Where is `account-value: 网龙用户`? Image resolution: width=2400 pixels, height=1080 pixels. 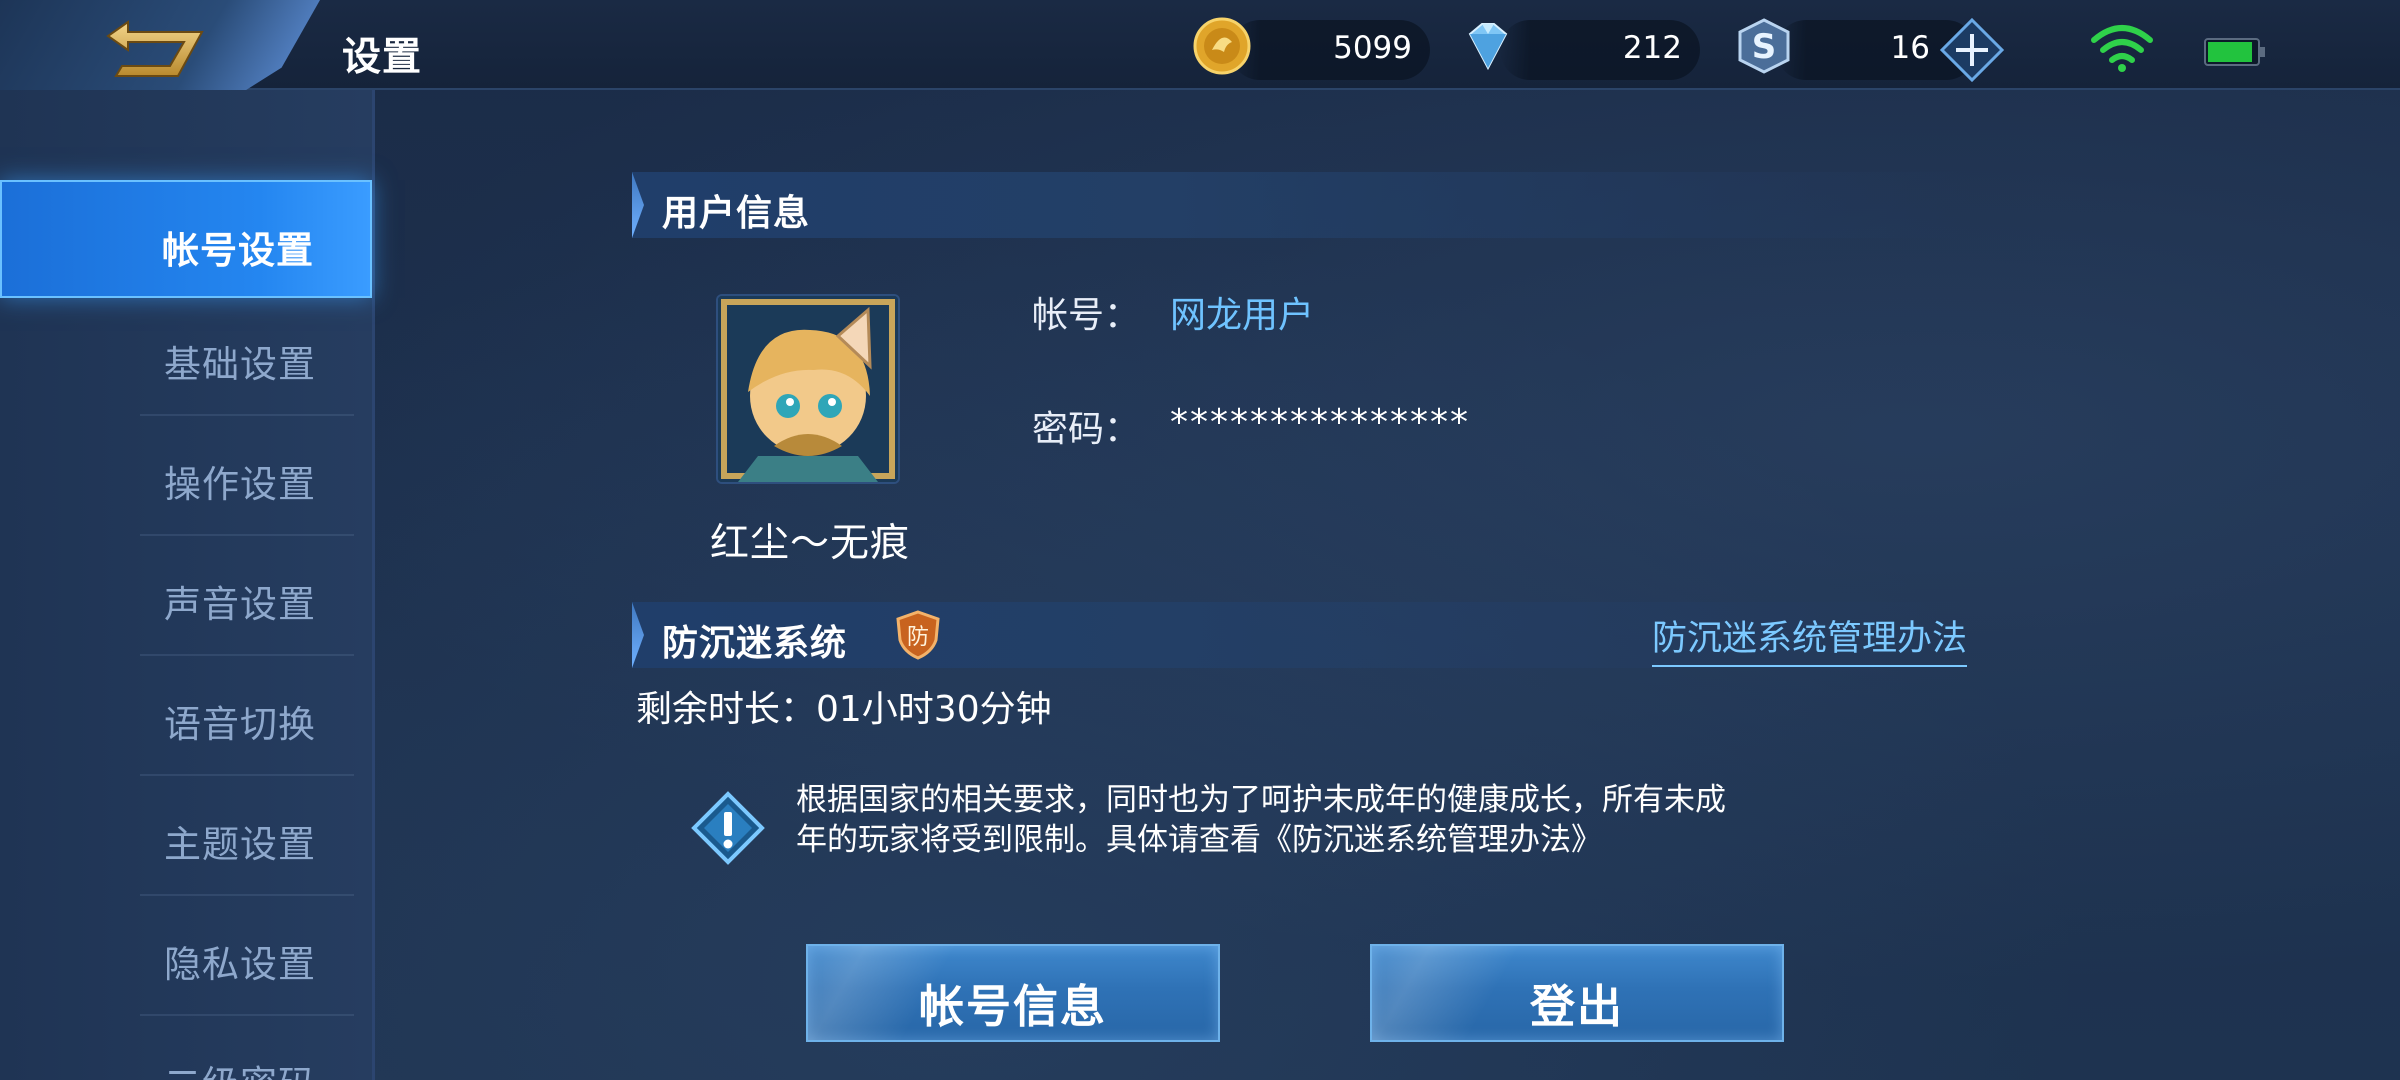 account-value: 网龙用户 is located at coordinates (1242, 315).